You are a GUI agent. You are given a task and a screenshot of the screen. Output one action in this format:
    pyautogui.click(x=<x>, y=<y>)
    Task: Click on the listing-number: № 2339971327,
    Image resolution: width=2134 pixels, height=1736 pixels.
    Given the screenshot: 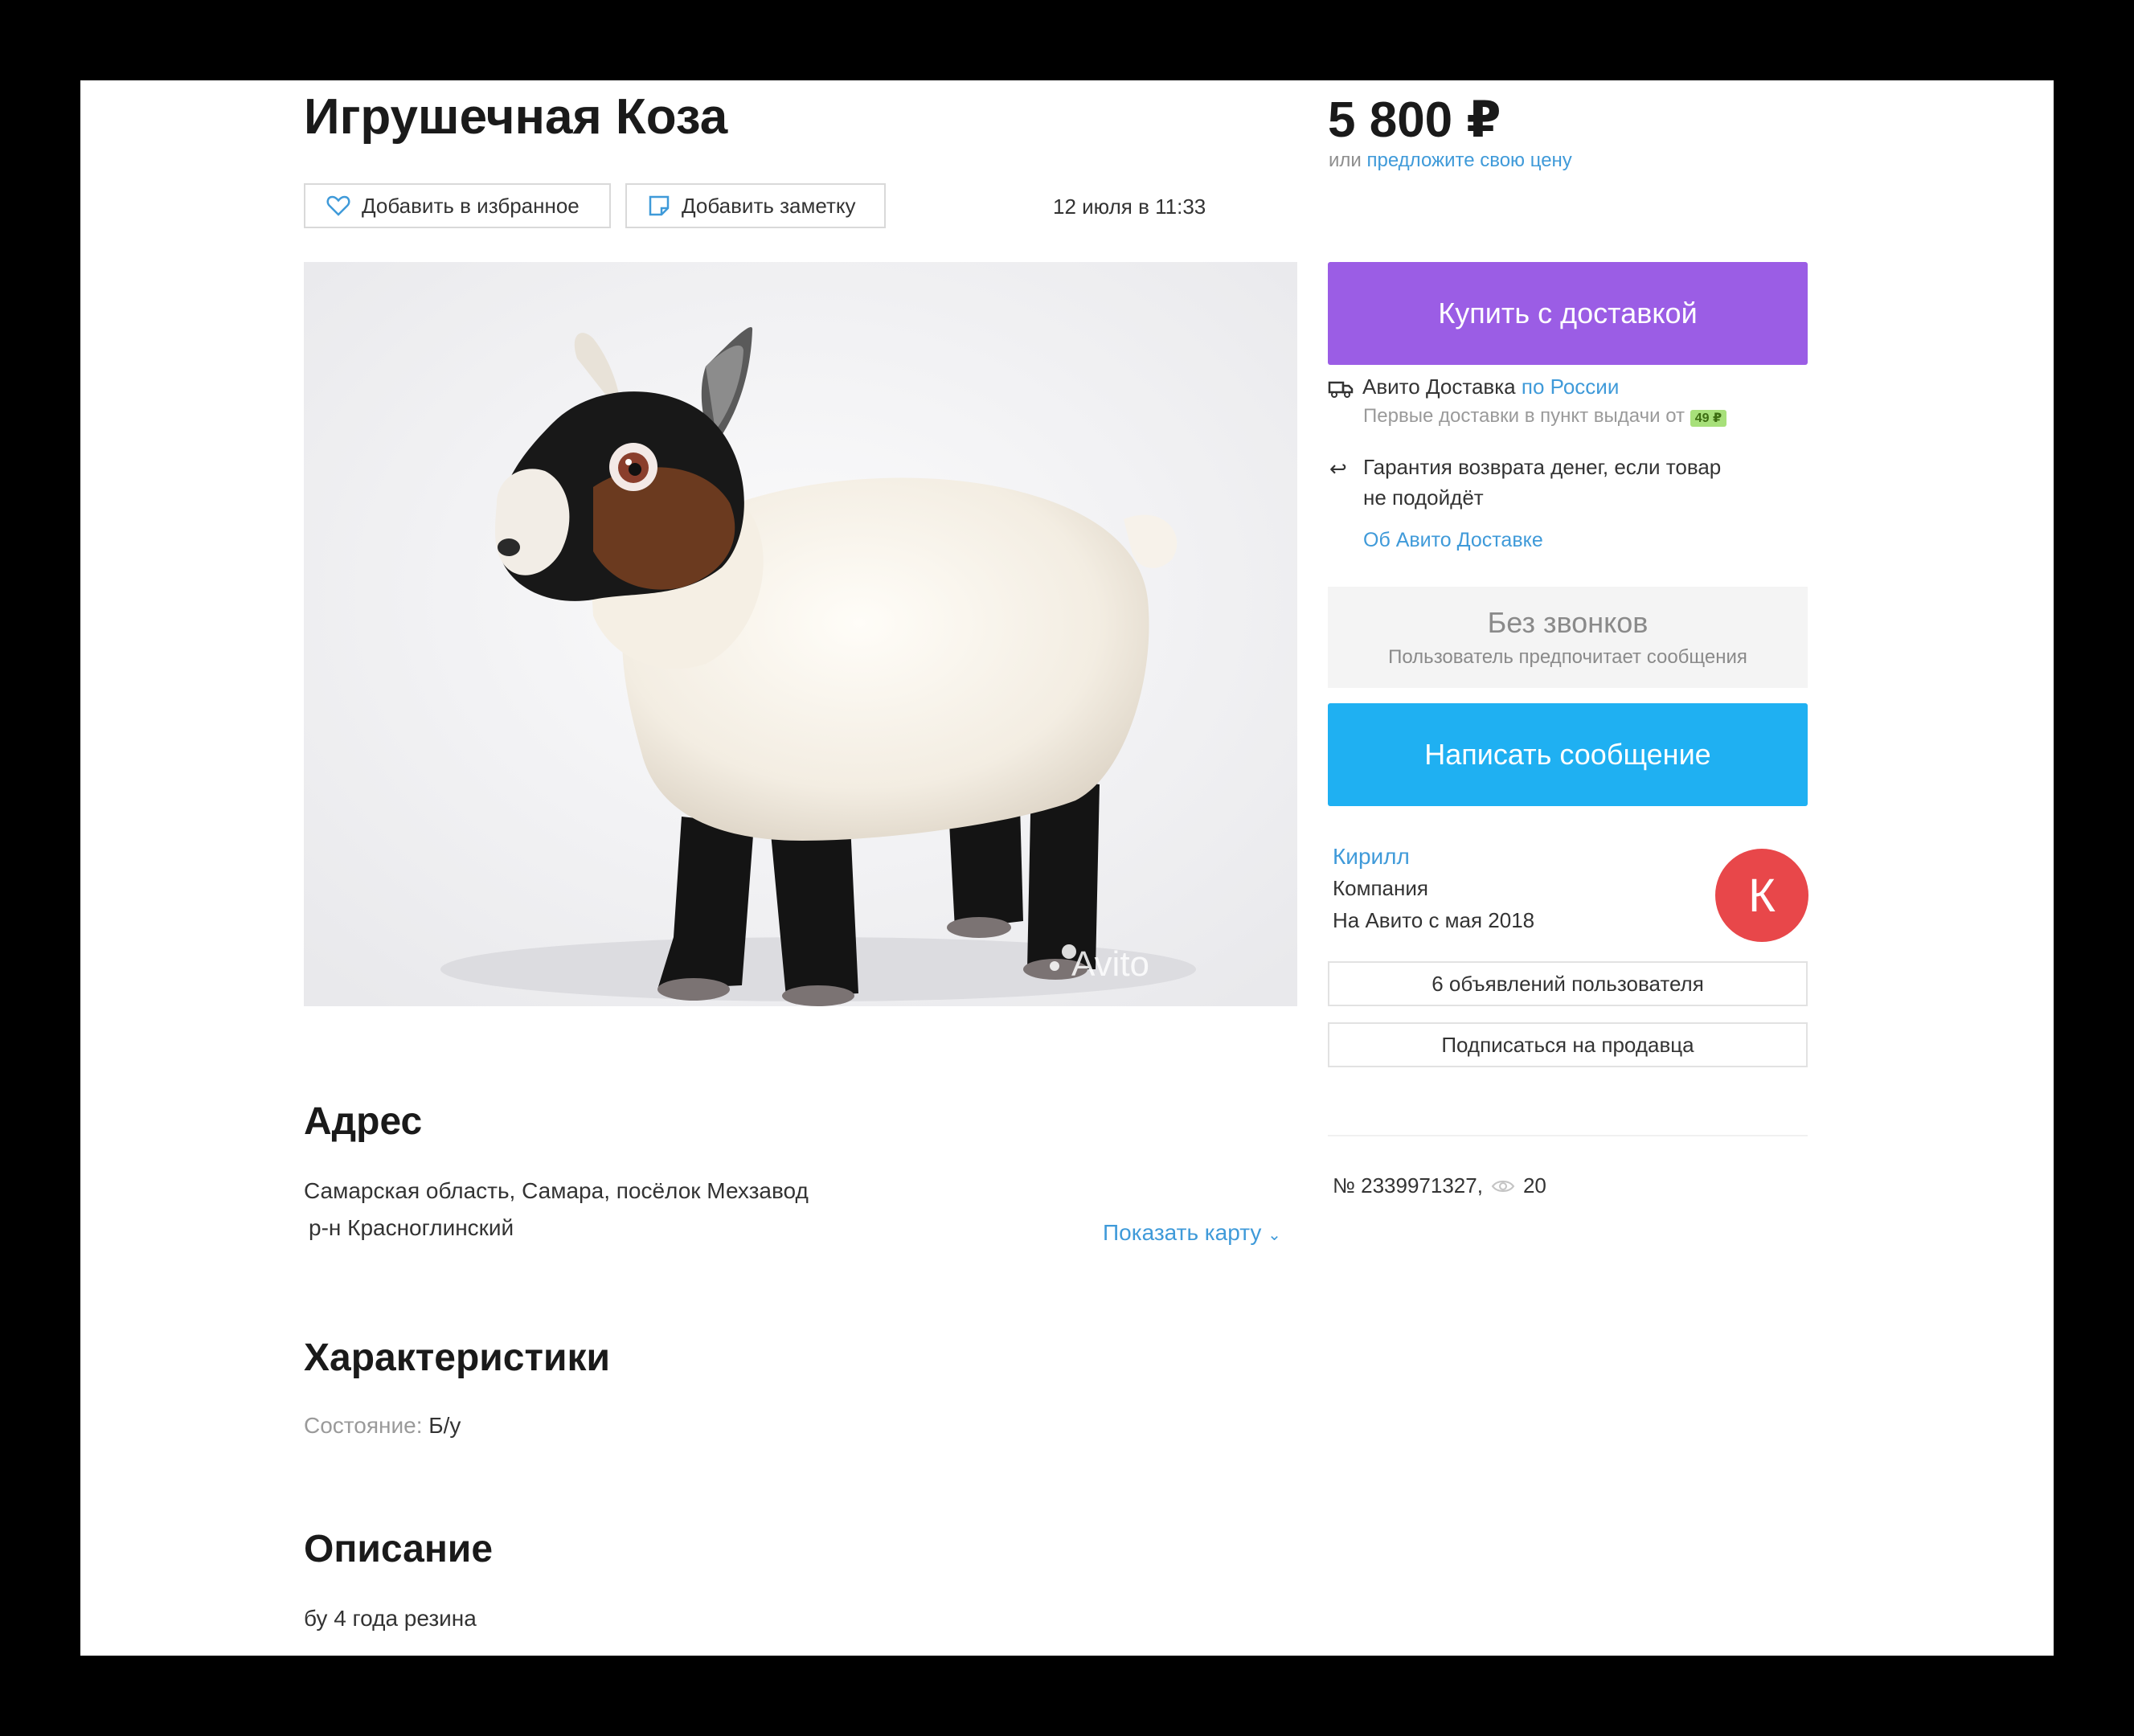 What is the action you would take?
    pyautogui.click(x=1408, y=1185)
    